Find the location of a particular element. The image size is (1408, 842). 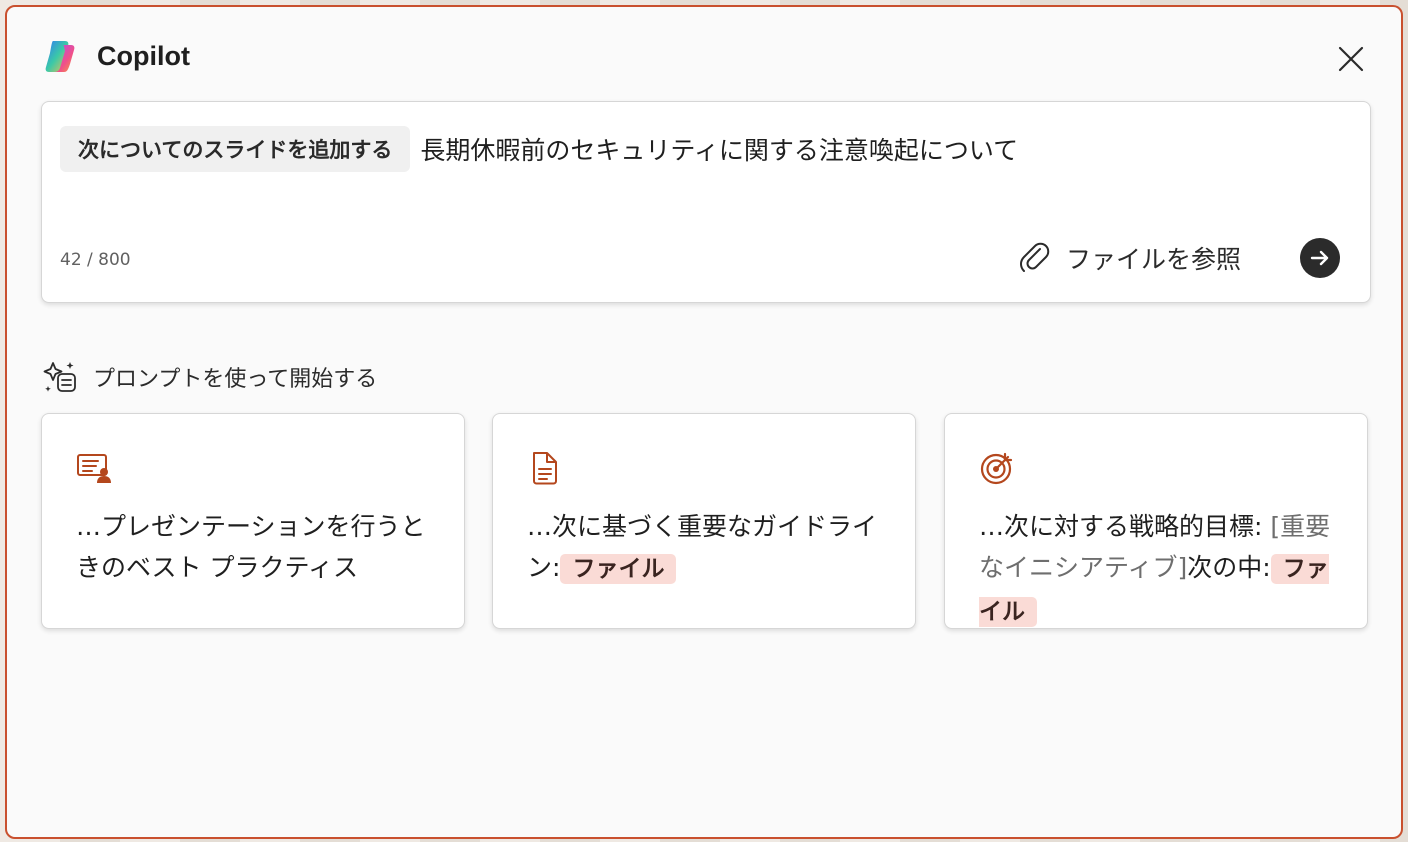

prompt-section-title: プロンプトを使って開始する is located at coordinates (235, 379).